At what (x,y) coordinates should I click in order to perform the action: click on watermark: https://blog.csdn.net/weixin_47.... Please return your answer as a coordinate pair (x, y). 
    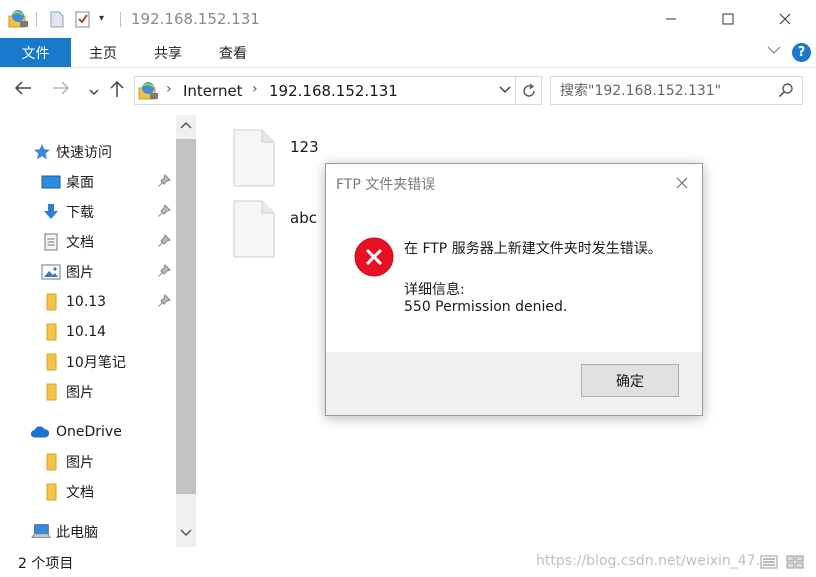
    Looking at the image, I should click on (652, 561).